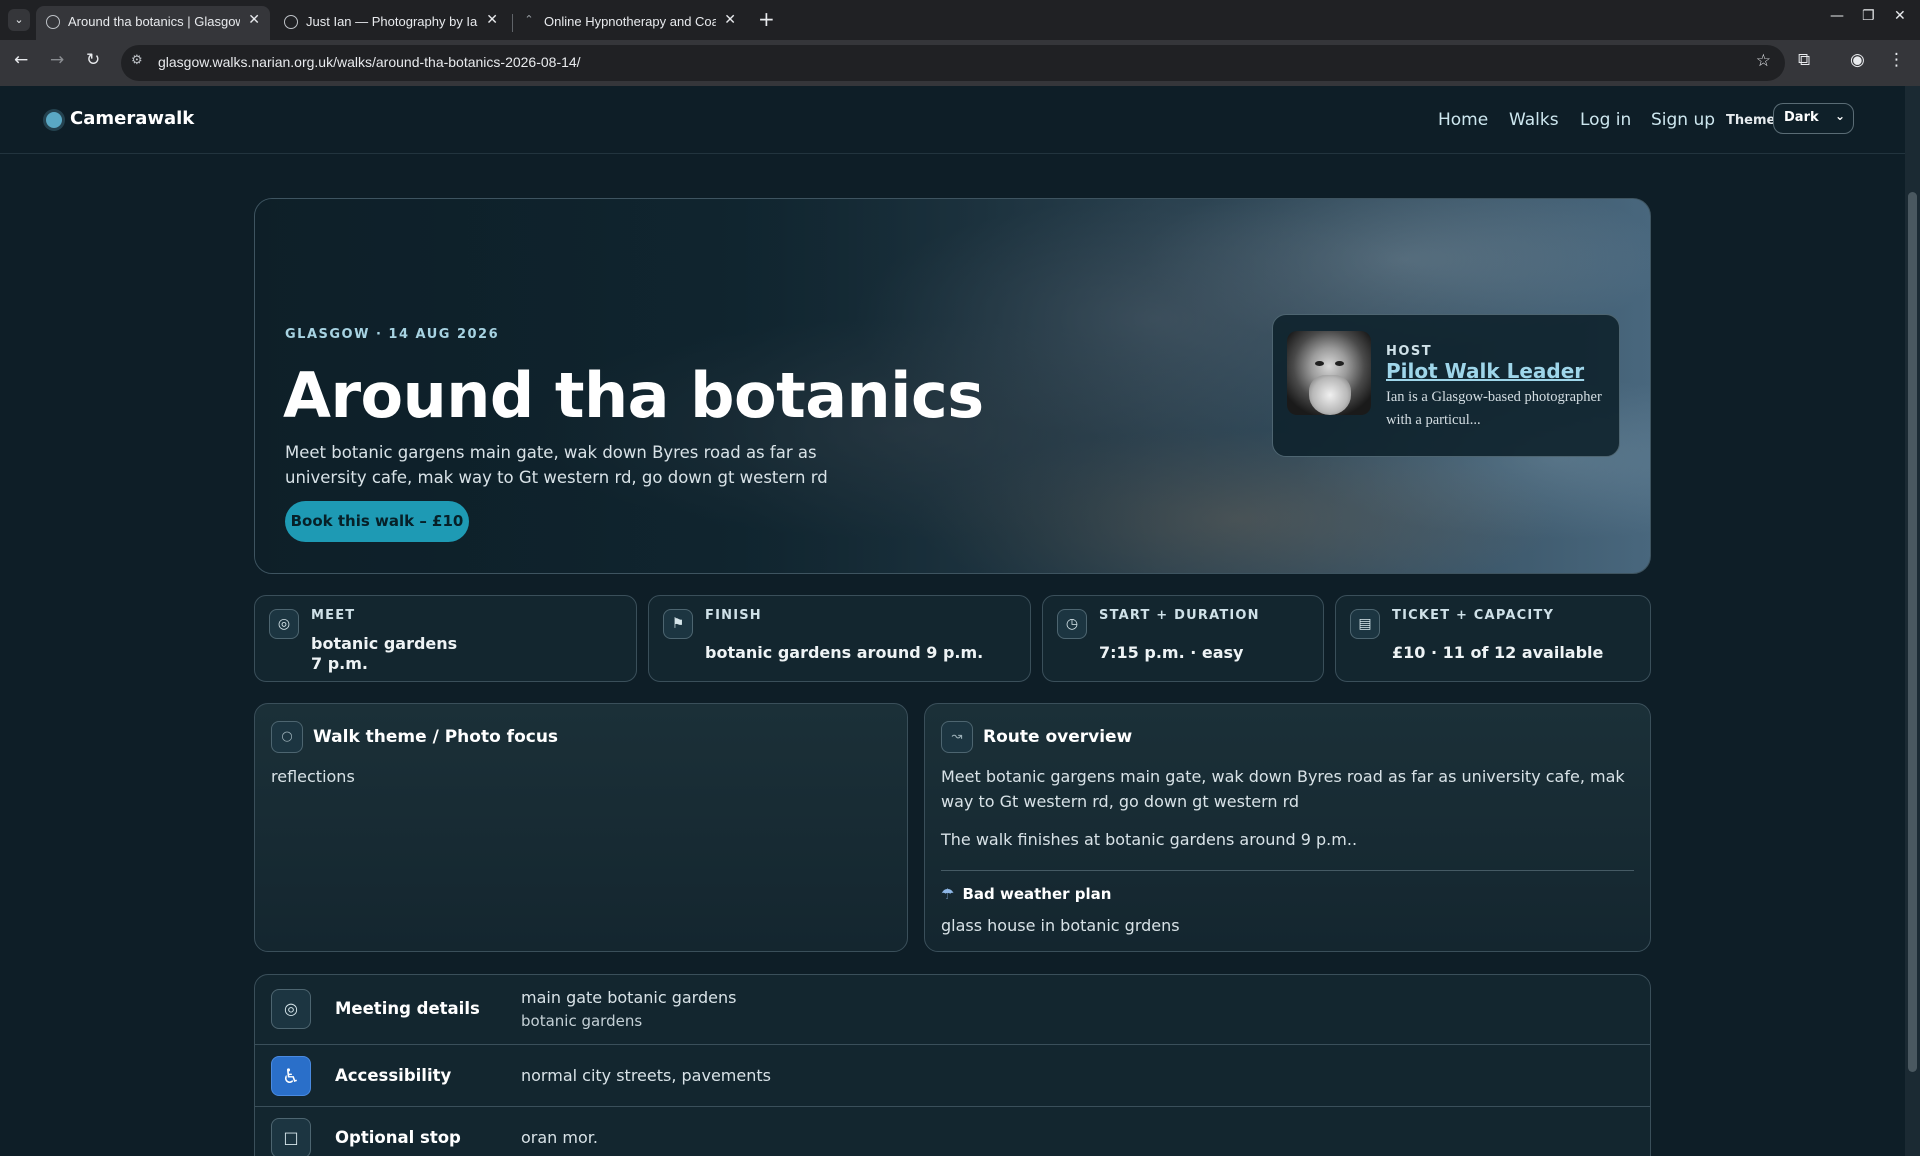  Describe the element at coordinates (1801, 117) in the screenshot. I see `theme-select-value: Dark` at that location.